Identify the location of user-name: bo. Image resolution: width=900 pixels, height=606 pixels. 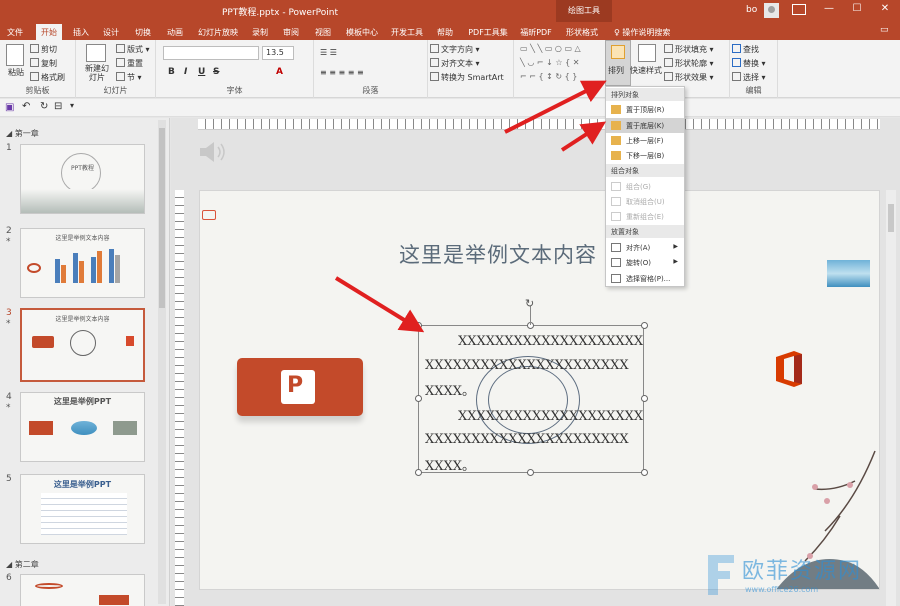
(751, 10).